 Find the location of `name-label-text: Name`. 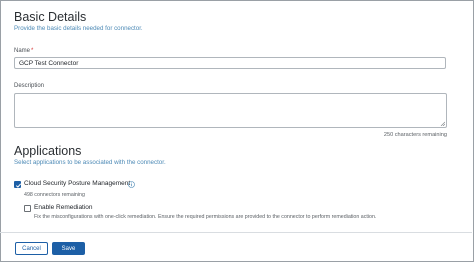

name-label-text: Name is located at coordinates (22, 51).